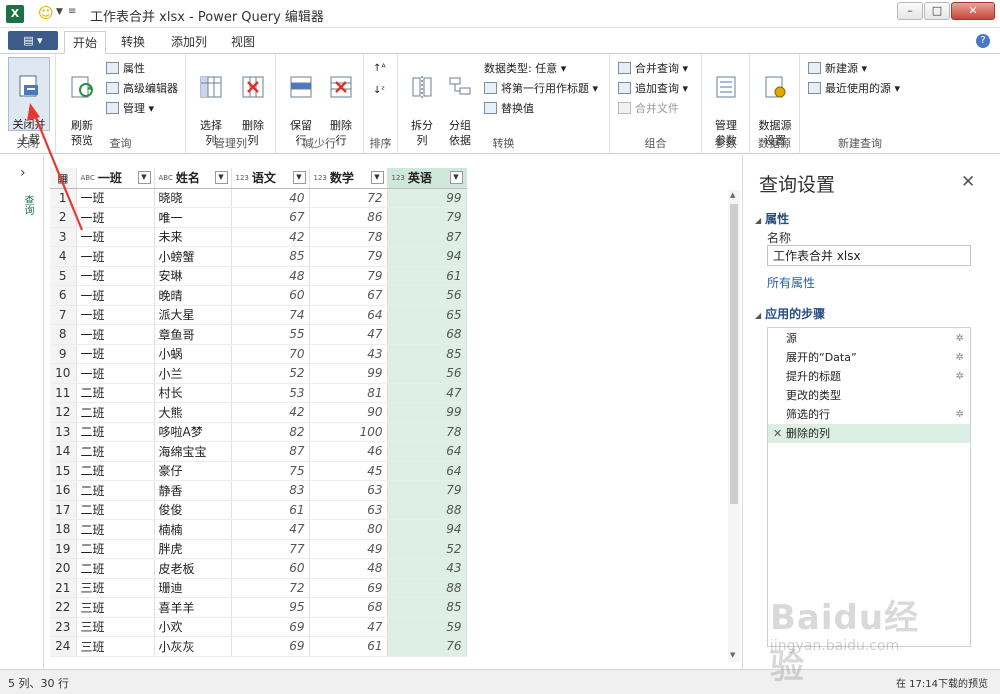  Describe the element at coordinates (133, 42) in the screenshot. I see `tab-transform: 转换` at that location.